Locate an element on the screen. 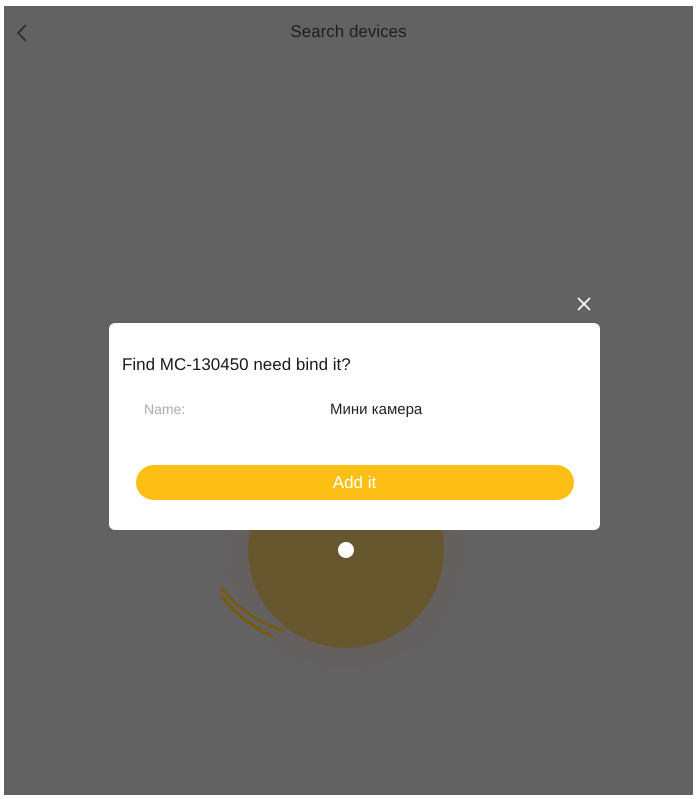 The width and height of the screenshot is (697, 799). close-icon is located at coordinates (584, 304).